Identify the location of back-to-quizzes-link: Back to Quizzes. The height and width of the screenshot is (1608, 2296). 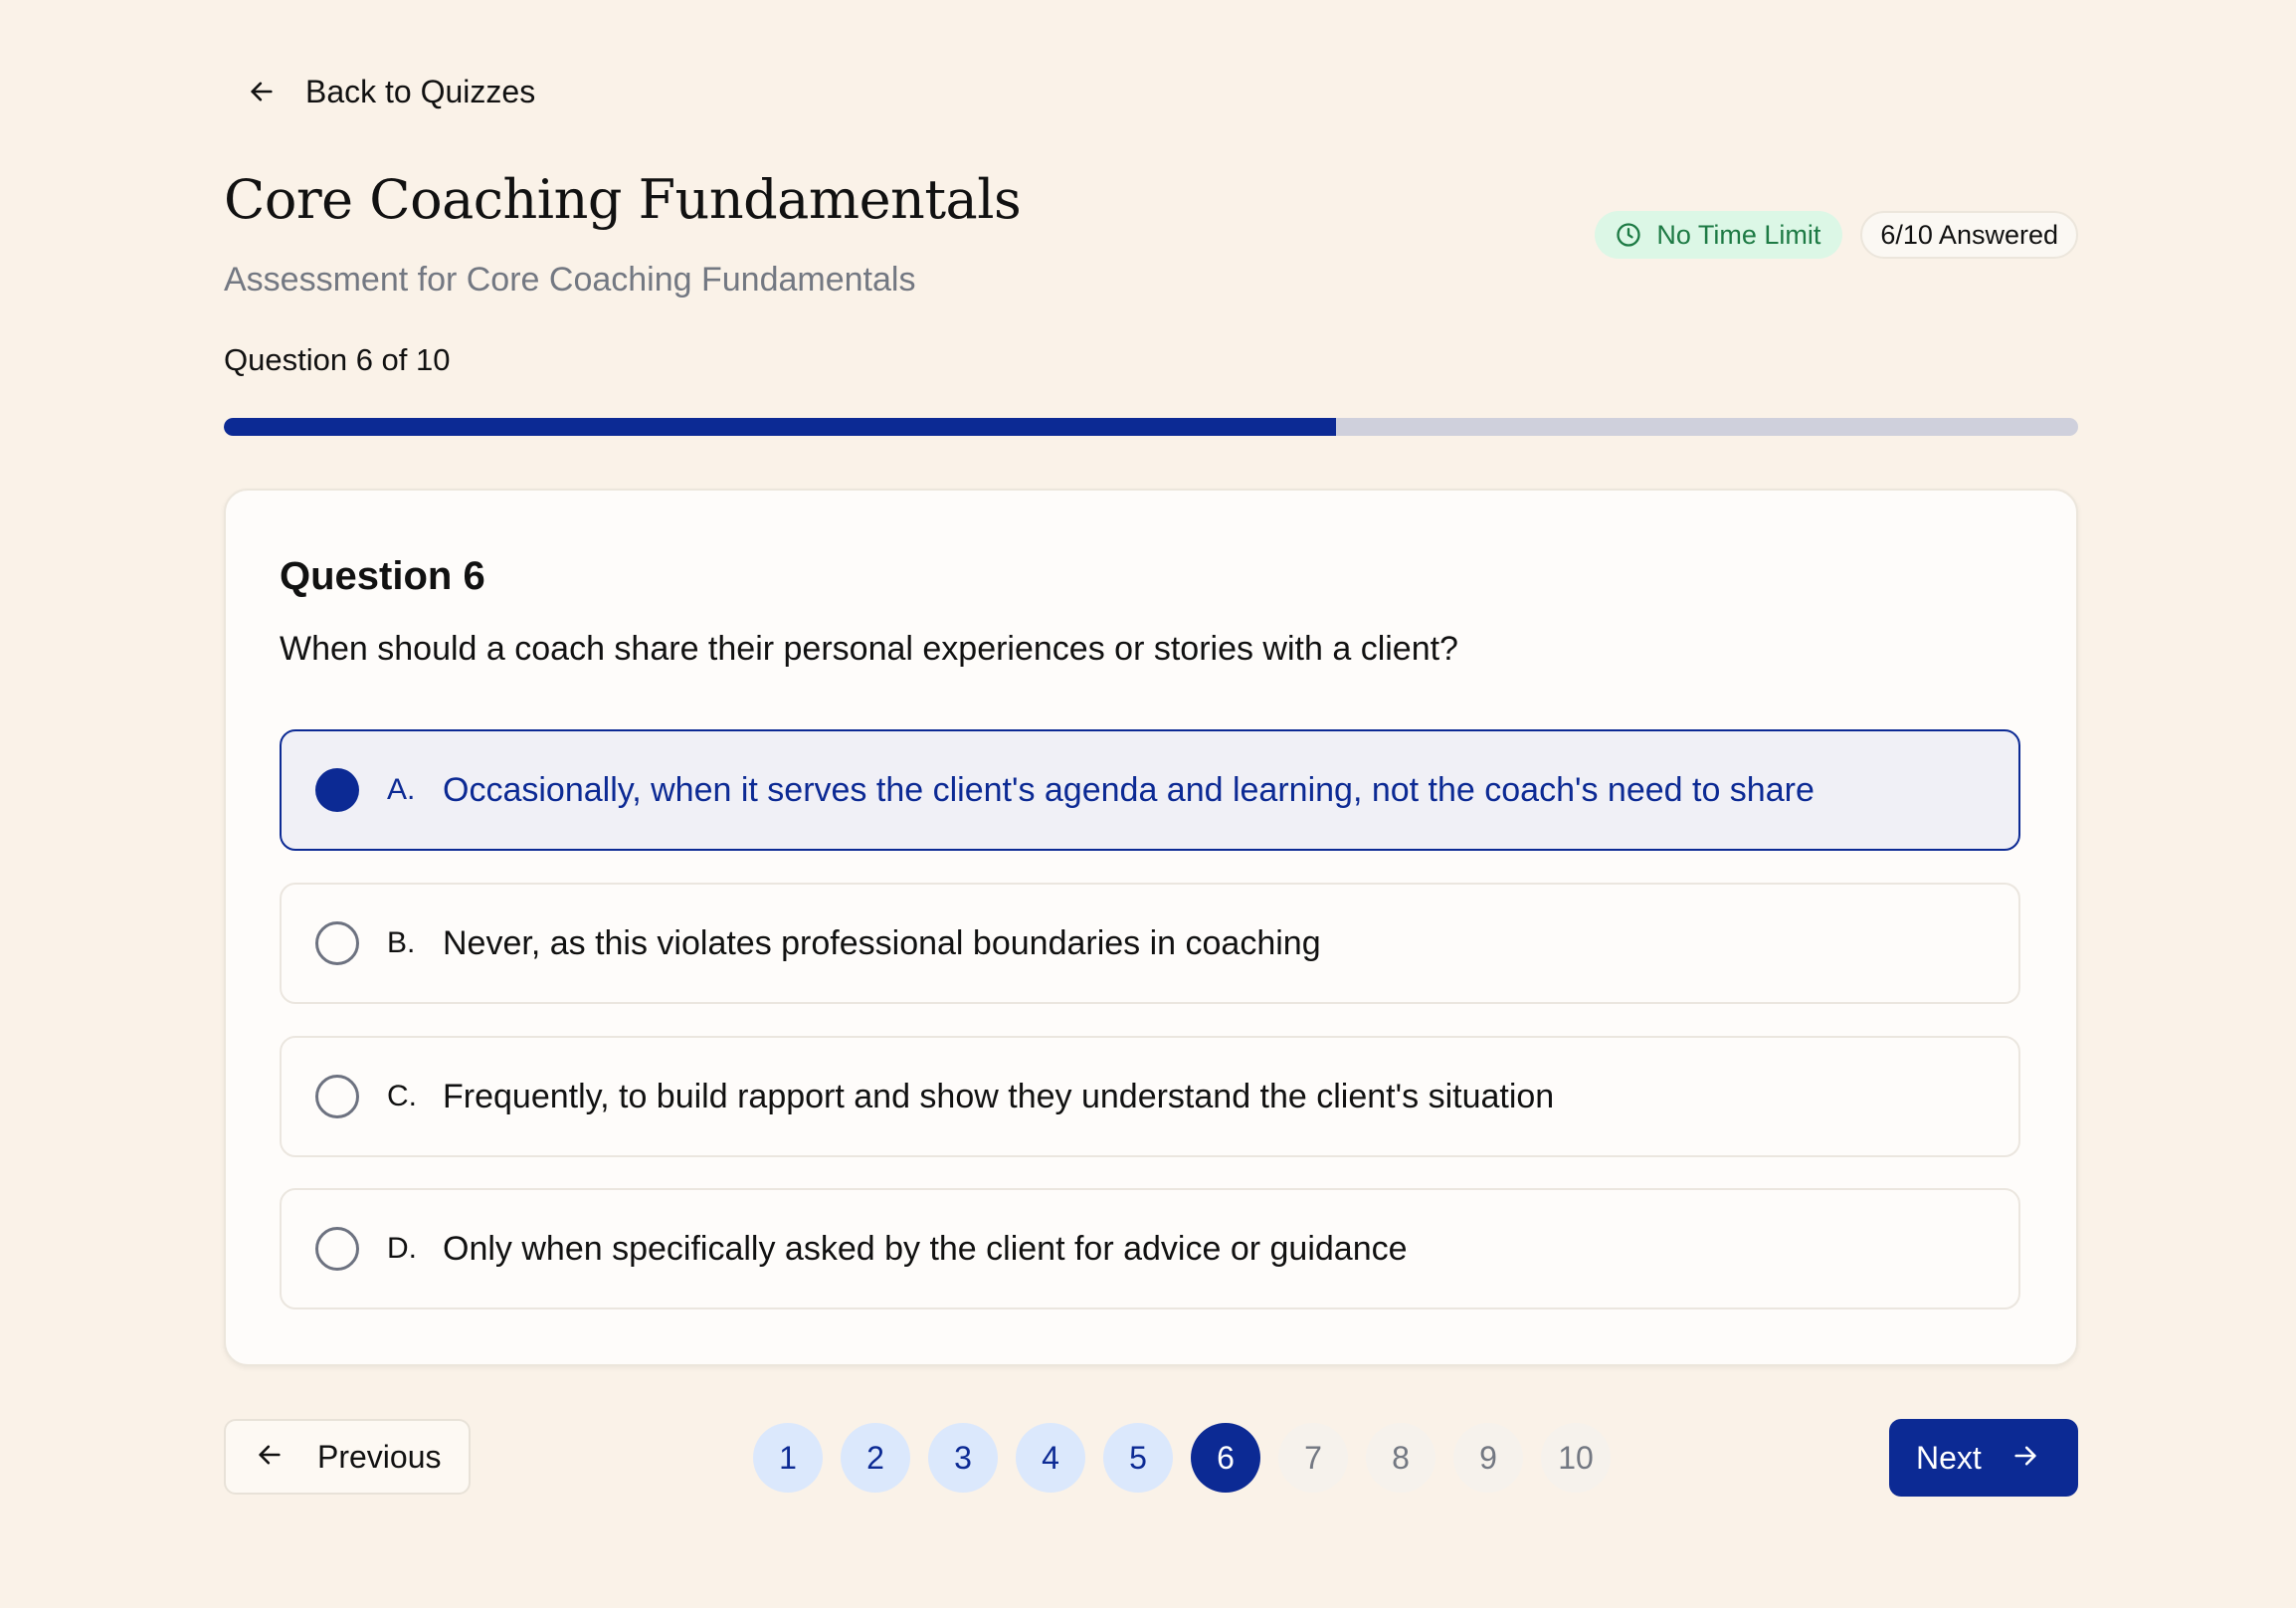
(392, 91).